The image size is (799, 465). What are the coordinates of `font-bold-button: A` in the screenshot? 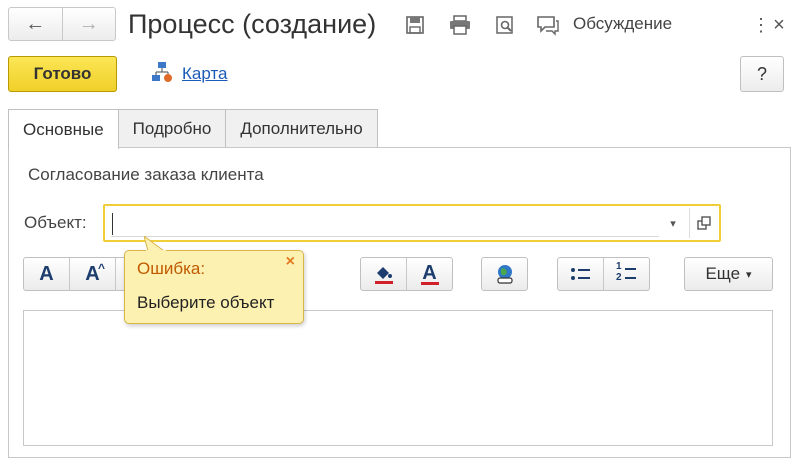 It's located at (47, 274).